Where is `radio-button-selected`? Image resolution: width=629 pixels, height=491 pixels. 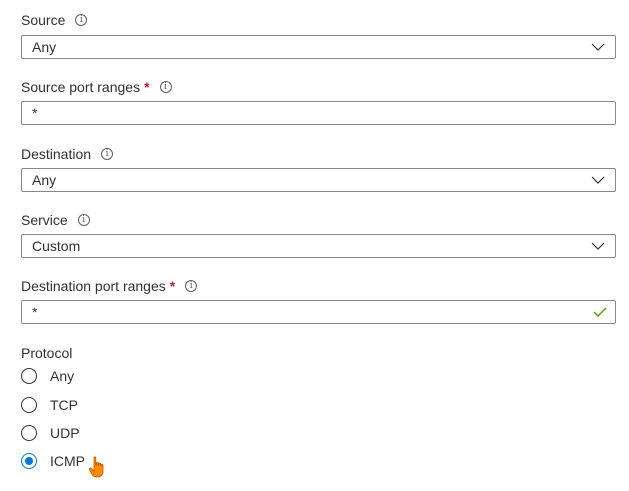
radio-button-selected is located at coordinates (29, 461).